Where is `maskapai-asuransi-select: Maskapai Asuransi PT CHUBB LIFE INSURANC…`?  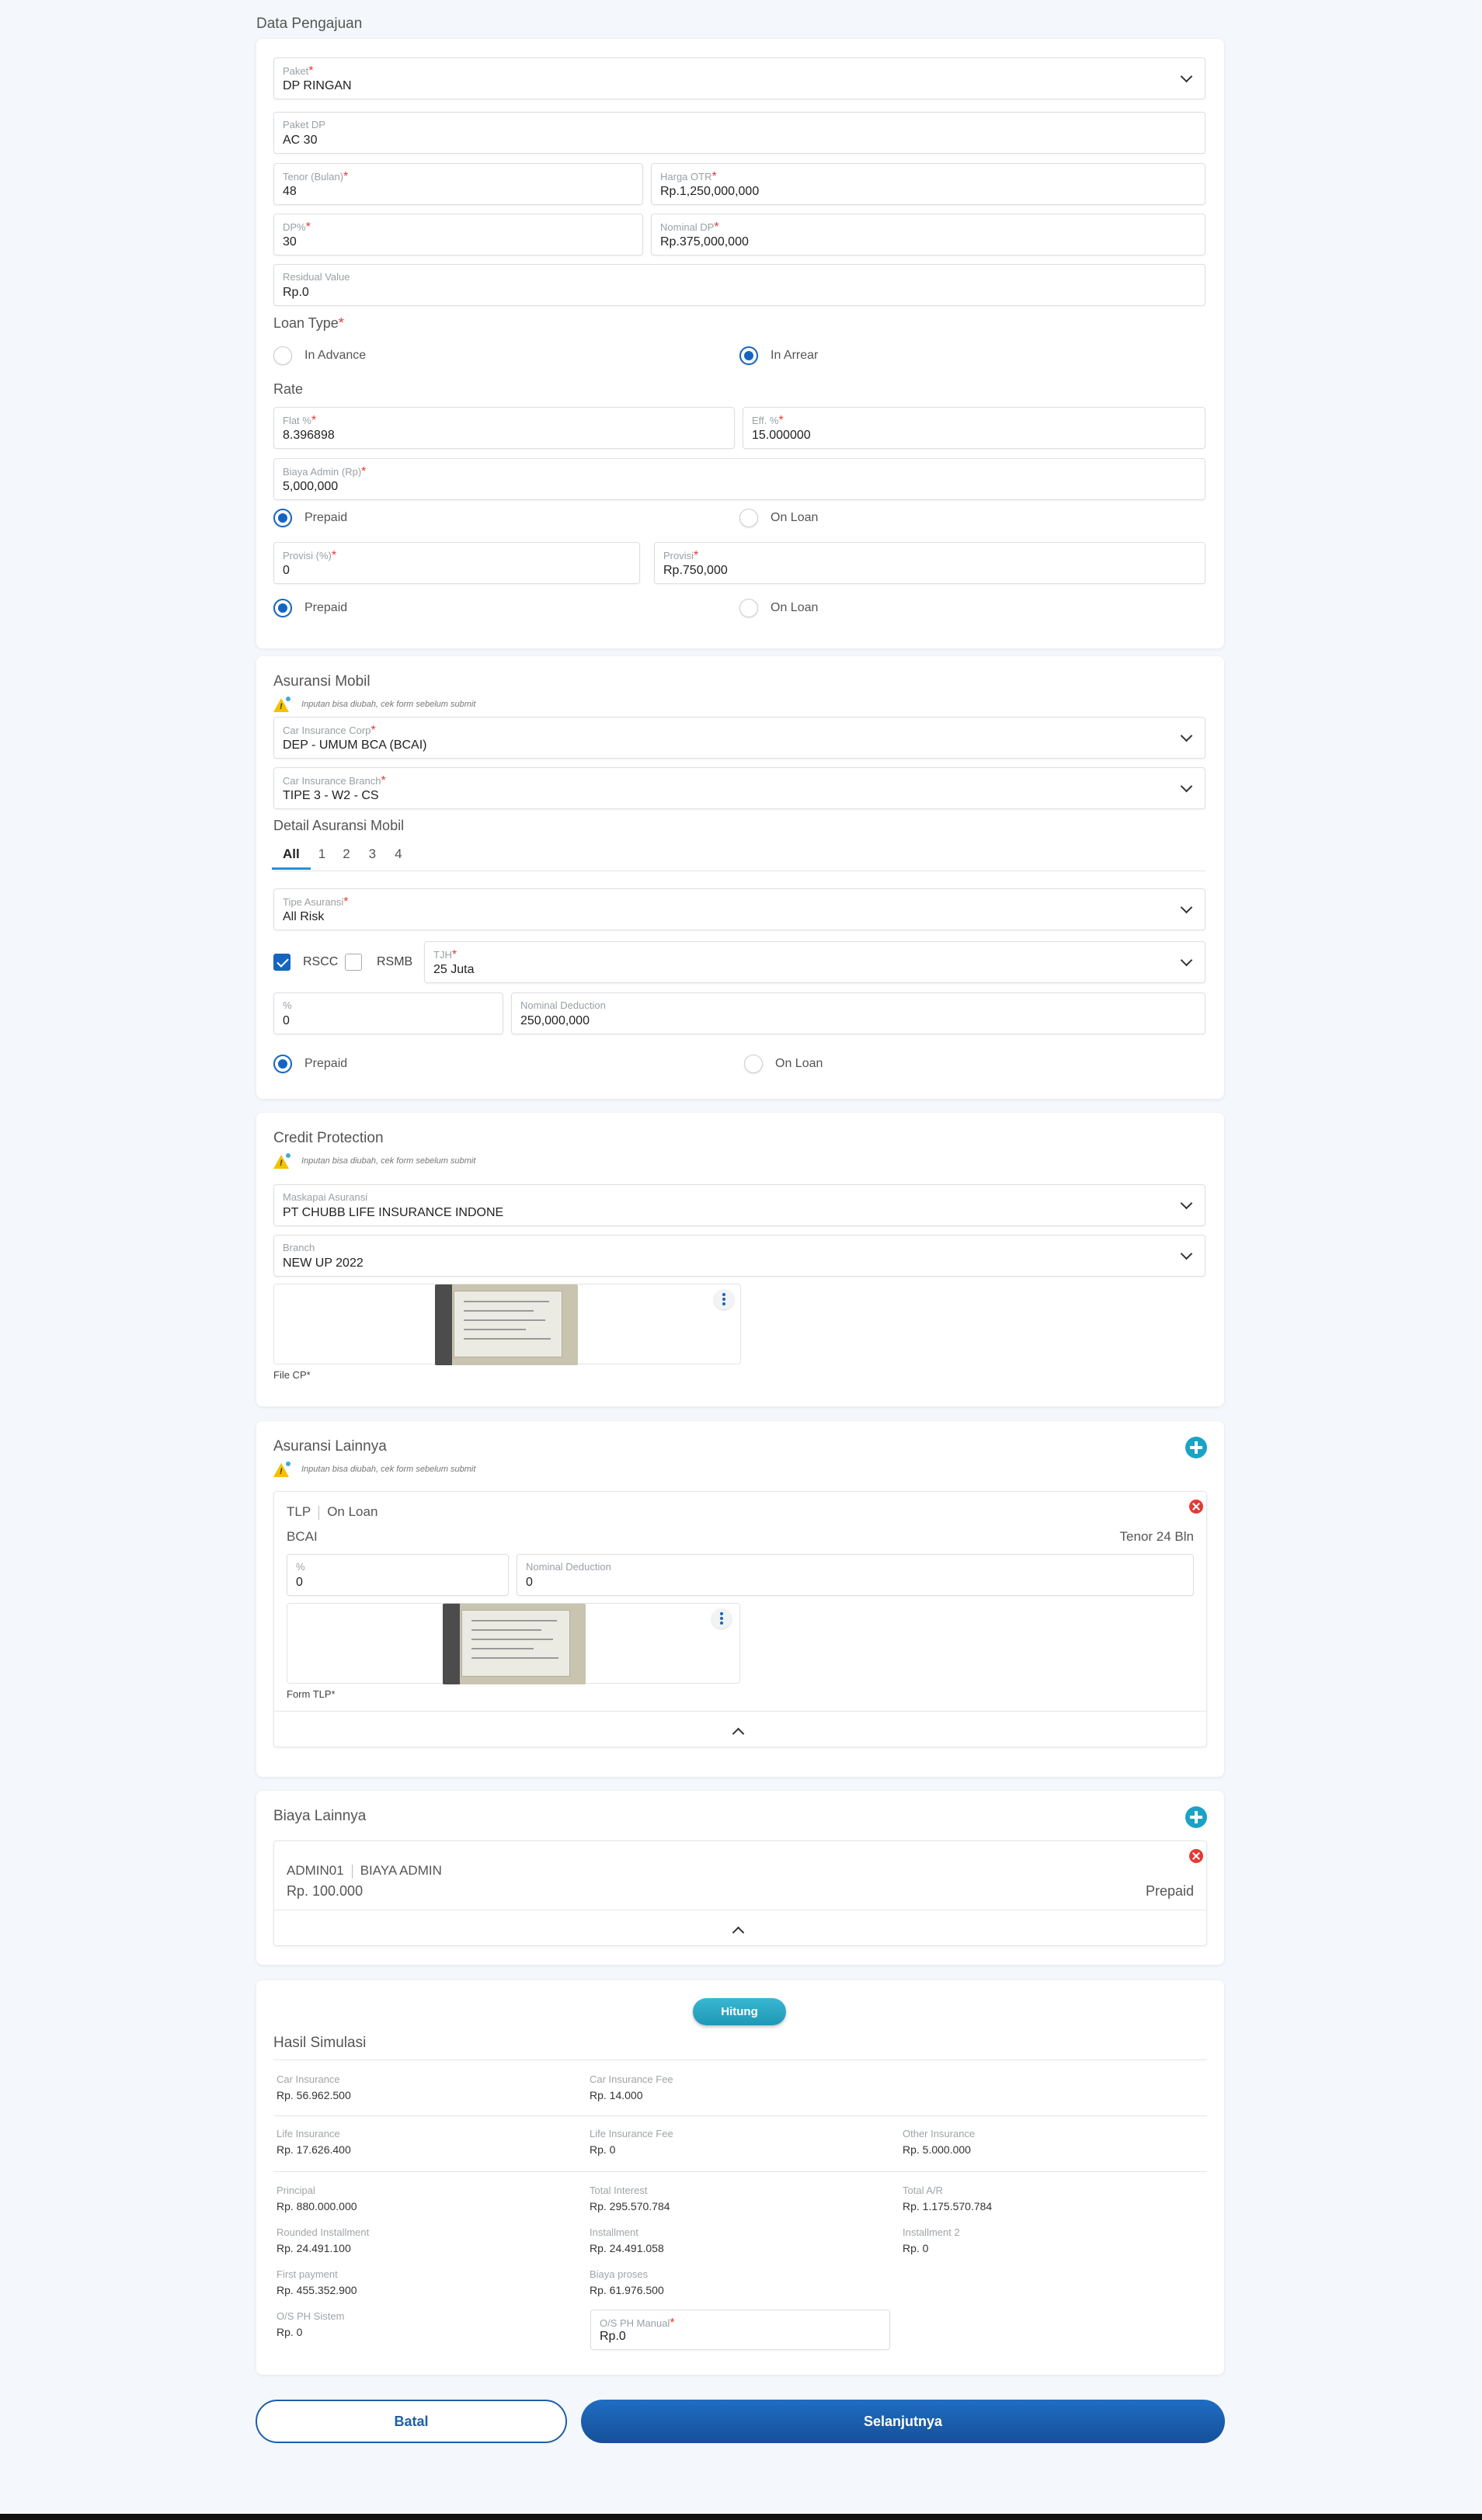 maskapai-asuransi-select: Maskapai Asuransi PT CHUBB LIFE INSURANC… is located at coordinates (739, 1205).